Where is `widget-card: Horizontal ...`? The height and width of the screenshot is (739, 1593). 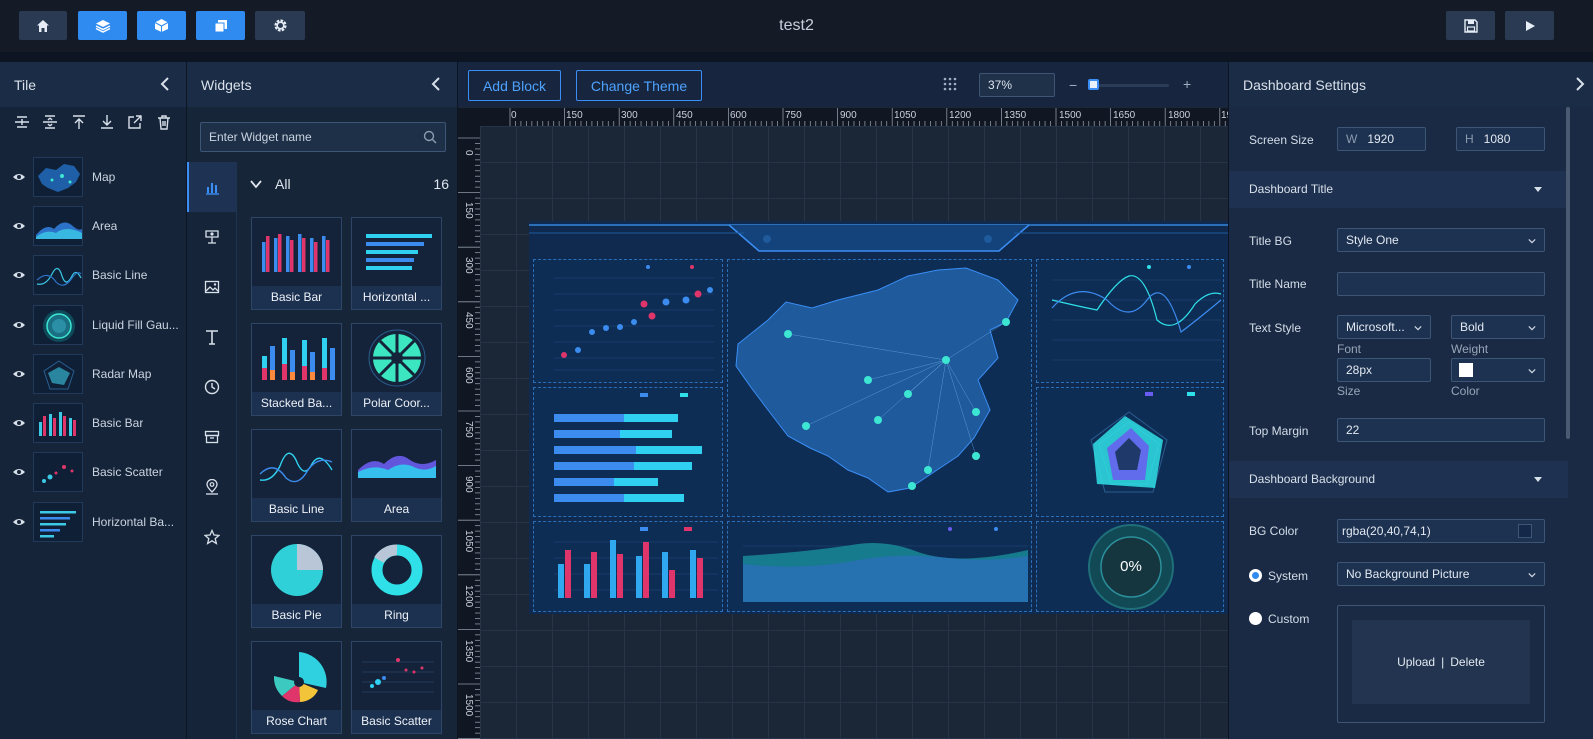 widget-card: Horizontal ... is located at coordinates (396, 263).